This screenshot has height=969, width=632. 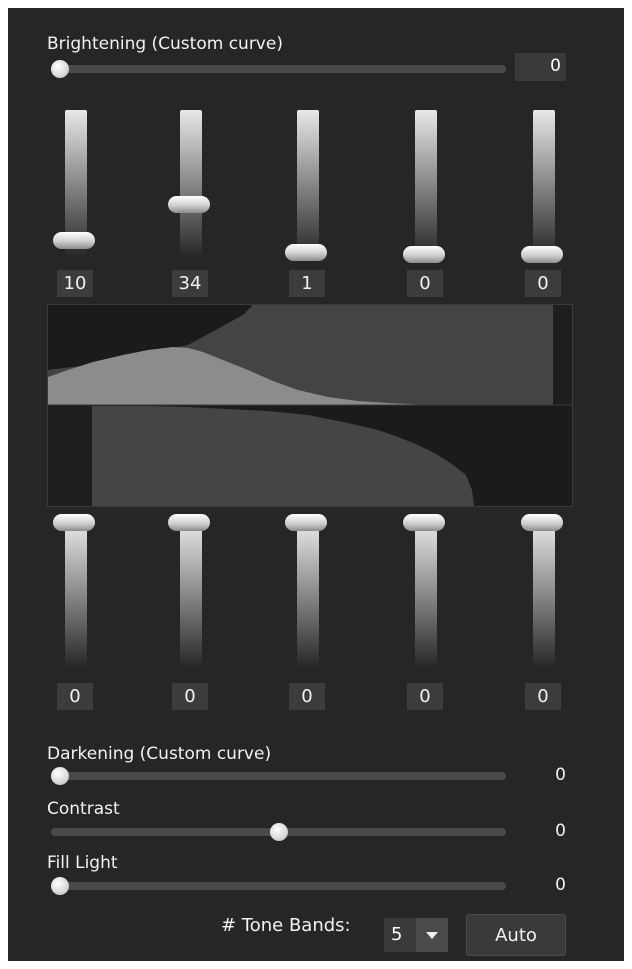 I want to click on contrast-value: 0, so click(x=560, y=831).